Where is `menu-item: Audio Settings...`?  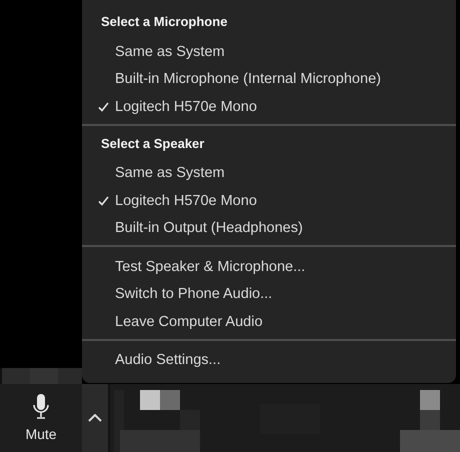 menu-item: Audio Settings... is located at coordinates (168, 360).